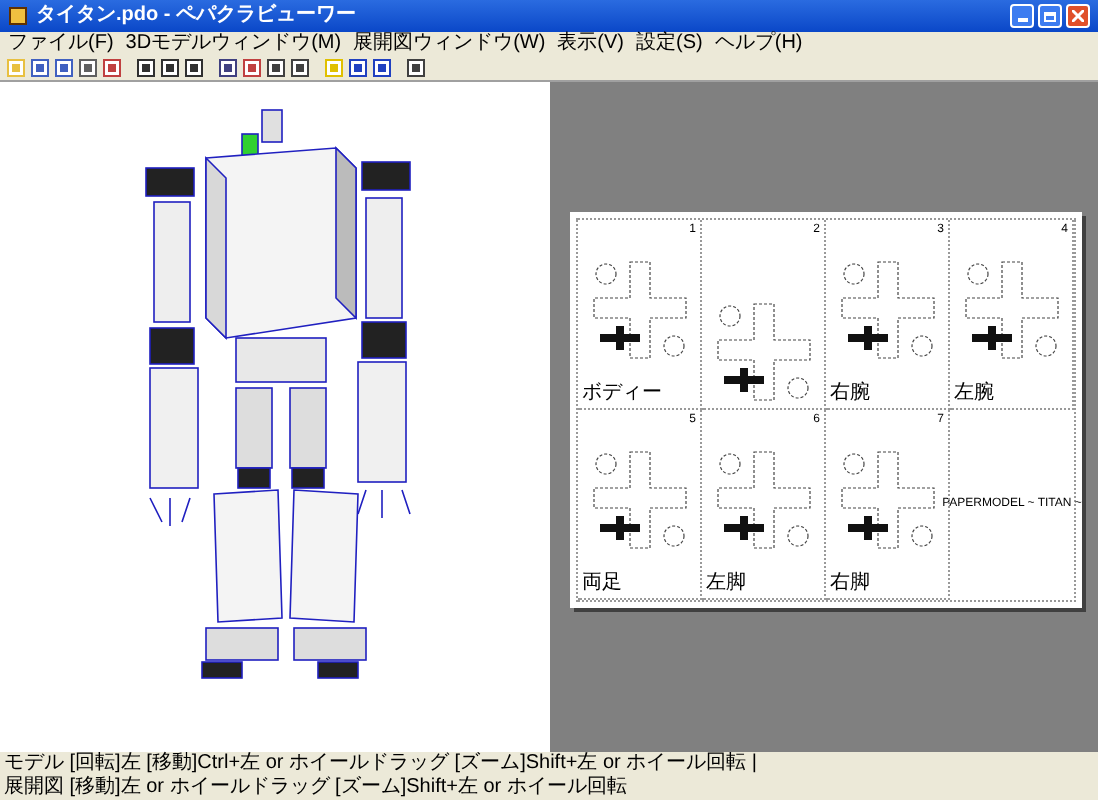 This screenshot has height=800, width=1098. What do you see at coordinates (18, 16) in the screenshot?
I see `app-icon` at bounding box center [18, 16].